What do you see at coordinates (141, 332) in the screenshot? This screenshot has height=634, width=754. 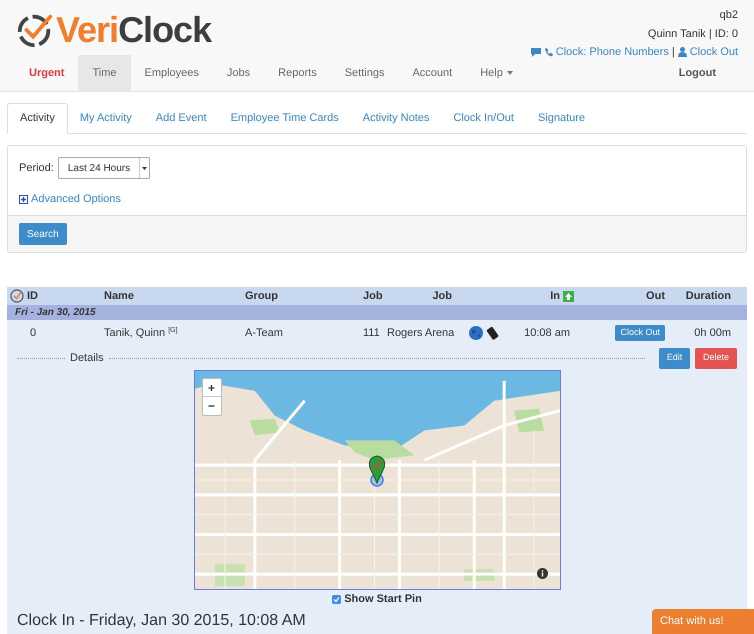 I see `table-cell: Tanik, Quinn $^{[G]}$` at bounding box center [141, 332].